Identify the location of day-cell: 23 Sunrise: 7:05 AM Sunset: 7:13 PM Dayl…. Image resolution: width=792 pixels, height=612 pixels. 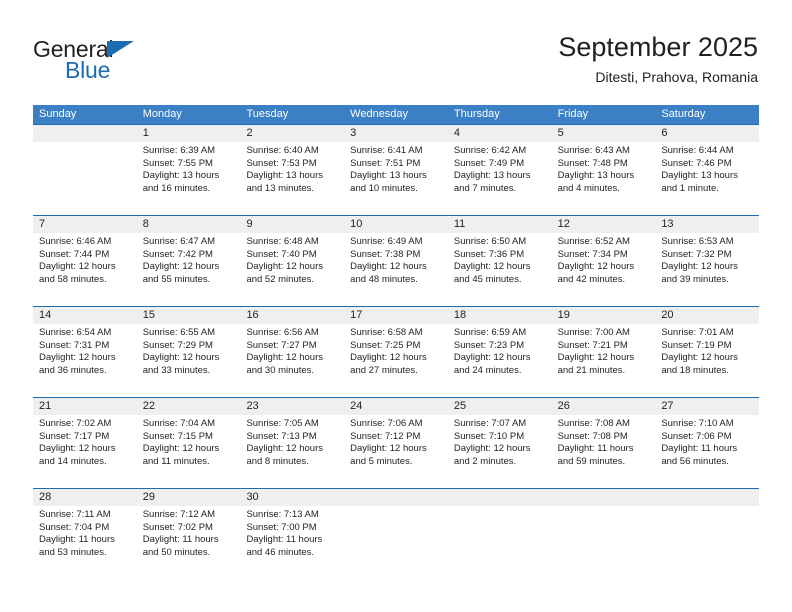
(292, 443).